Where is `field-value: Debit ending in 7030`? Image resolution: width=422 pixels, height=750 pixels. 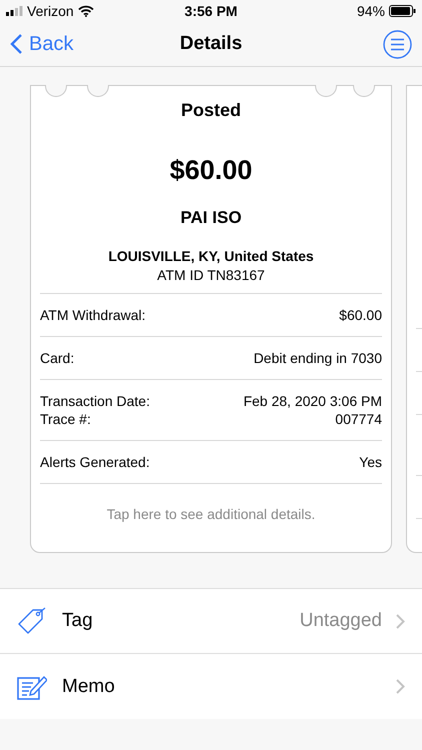 field-value: Debit ending in 7030 is located at coordinates (318, 358).